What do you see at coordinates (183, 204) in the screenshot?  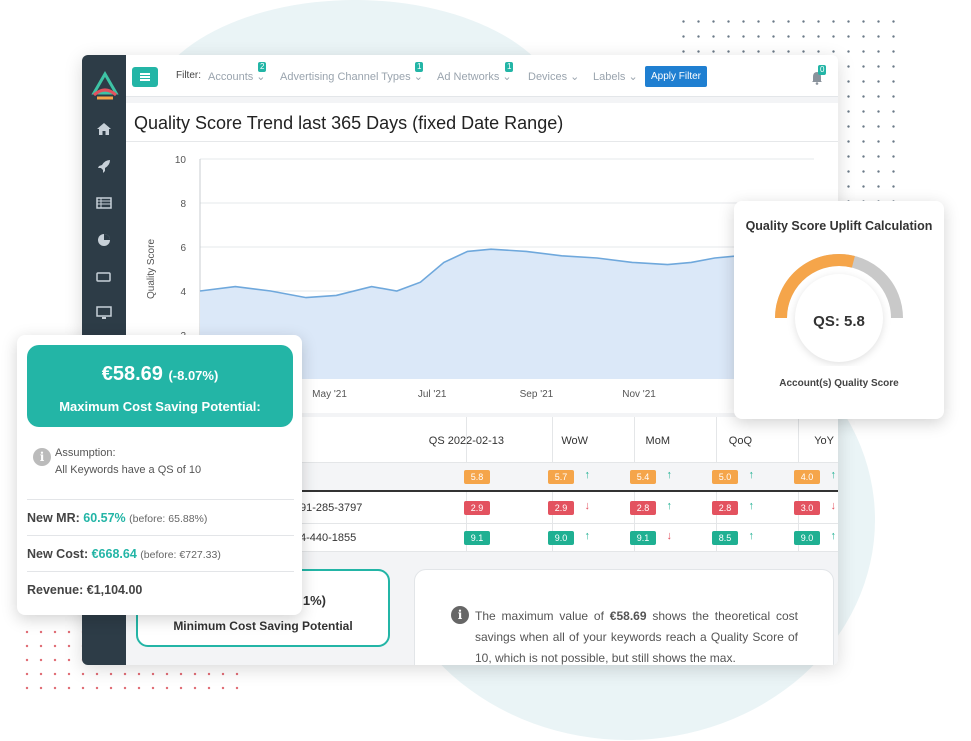 I see `y-tick-label: 8` at bounding box center [183, 204].